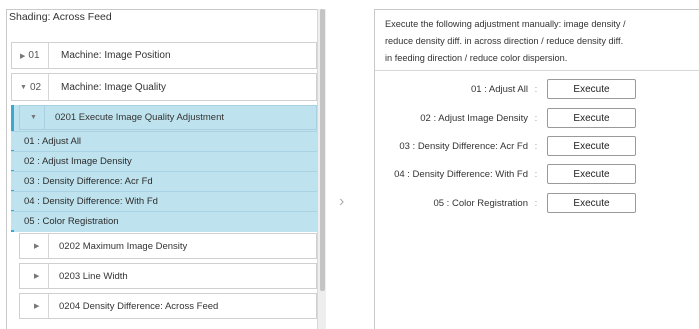  I want to click on adjustment-label: 03 : Density Difference: Acr Fd, so click(463, 146).